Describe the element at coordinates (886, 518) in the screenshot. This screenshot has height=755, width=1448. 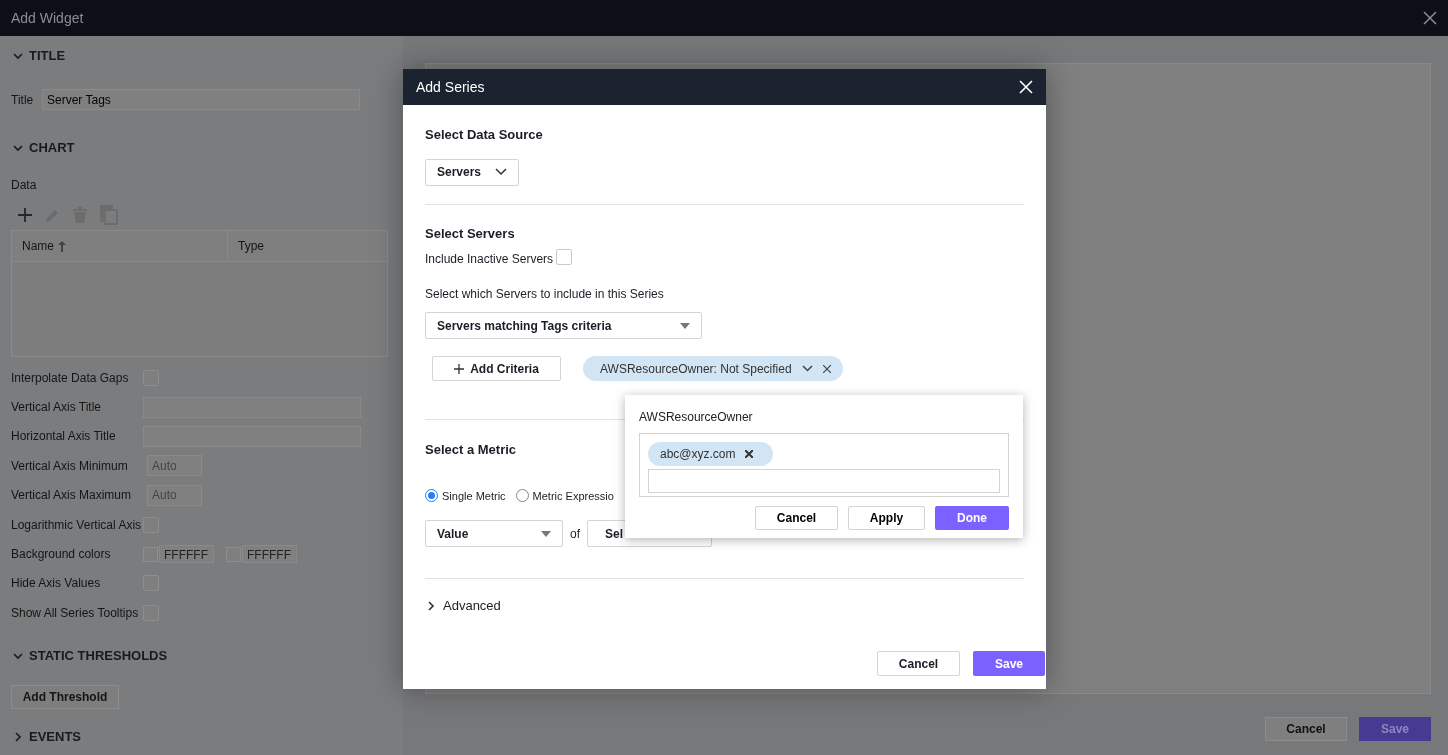
I see `apply-button: Apply` at that location.